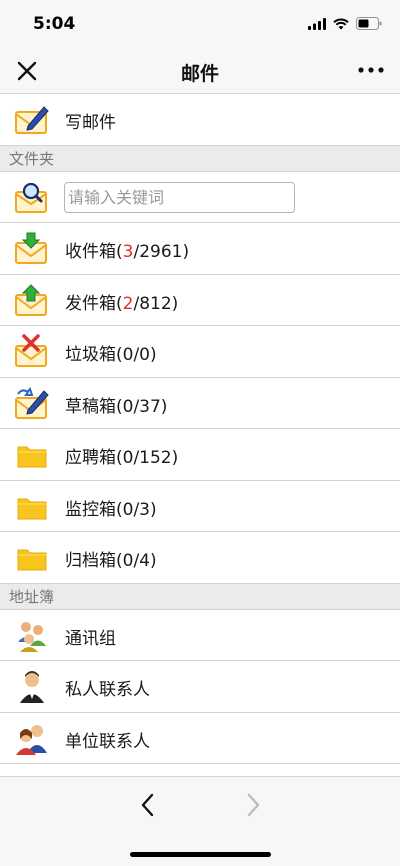  I want to click on folder-row-trash: 垃圾箱(0/0), so click(200, 352).